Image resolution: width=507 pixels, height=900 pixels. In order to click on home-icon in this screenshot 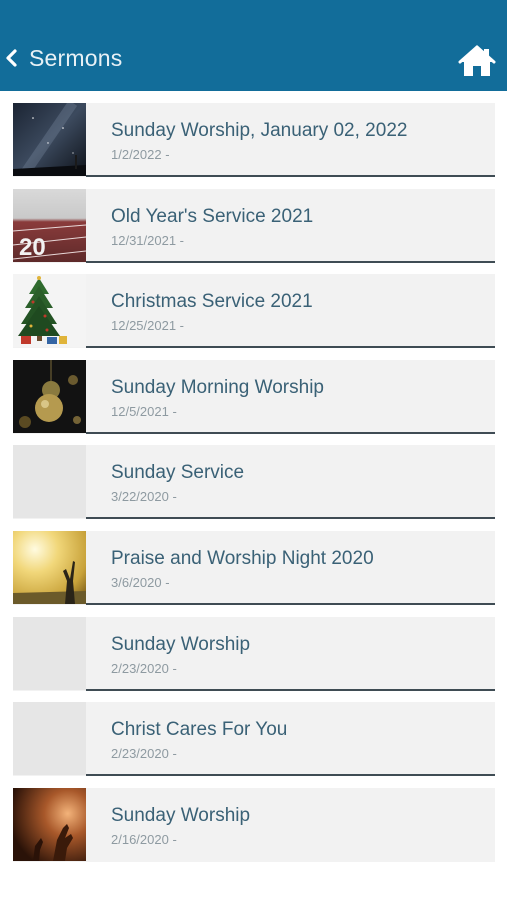, I will do `click(477, 60)`.